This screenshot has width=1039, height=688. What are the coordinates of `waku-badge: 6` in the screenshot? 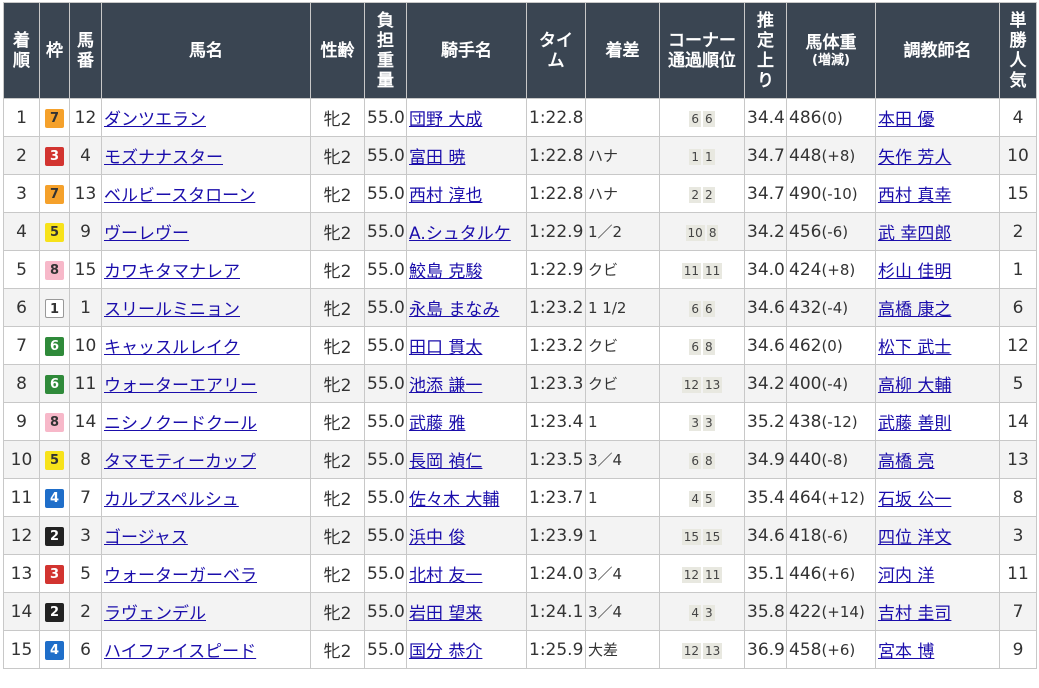 It's located at (54, 384).